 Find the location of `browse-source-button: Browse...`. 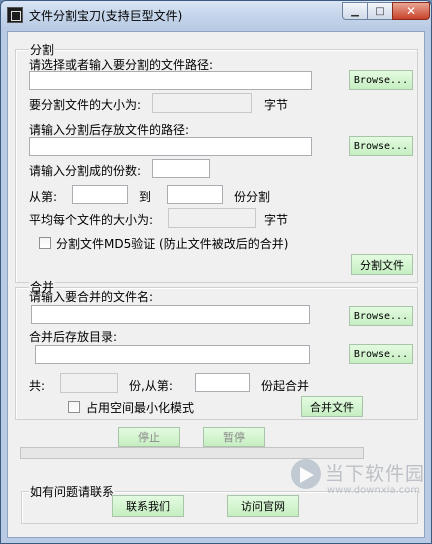

browse-source-button: Browse... is located at coordinates (381, 80).